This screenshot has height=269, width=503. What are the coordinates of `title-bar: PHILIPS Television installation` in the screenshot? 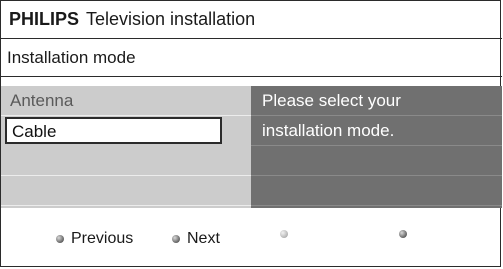 It's located at (251, 20).